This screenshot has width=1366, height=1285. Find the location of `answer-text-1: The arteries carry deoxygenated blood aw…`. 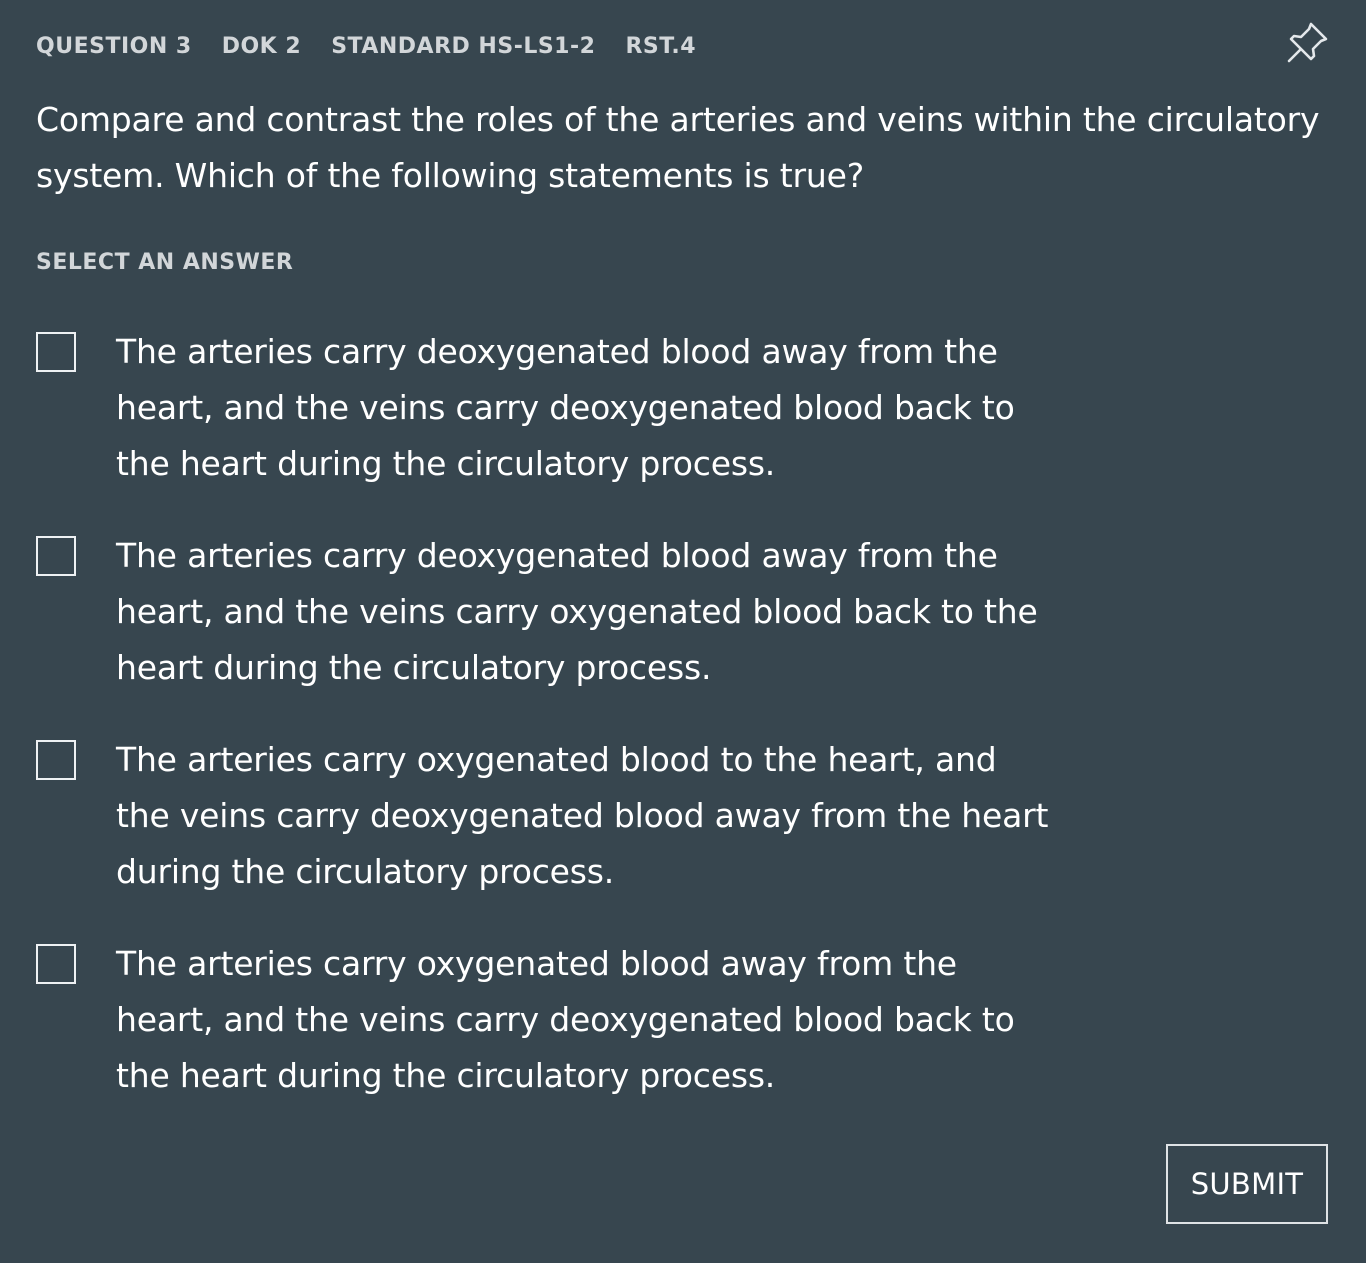

answer-text-1: The arteries carry deoxygenated blood aw… is located at coordinates (565, 407).